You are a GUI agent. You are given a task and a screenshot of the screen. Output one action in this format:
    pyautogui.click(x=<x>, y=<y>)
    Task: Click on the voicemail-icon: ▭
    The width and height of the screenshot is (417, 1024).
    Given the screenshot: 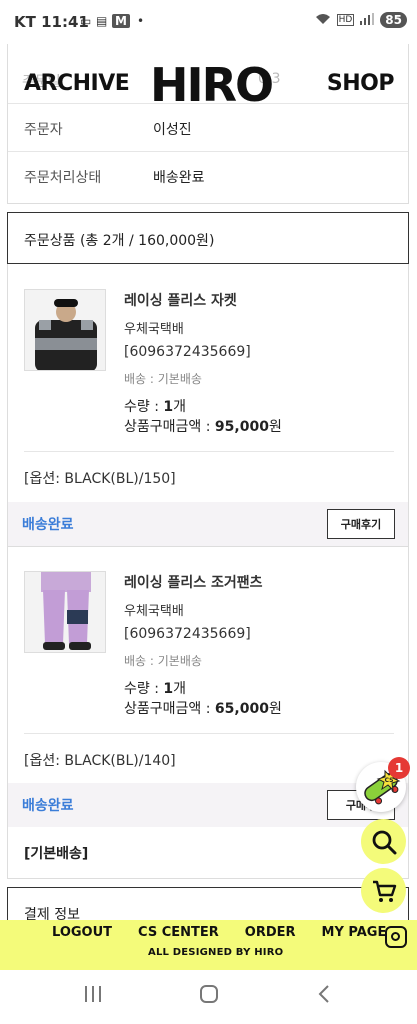 What is the action you would take?
    pyautogui.click(x=86, y=21)
    